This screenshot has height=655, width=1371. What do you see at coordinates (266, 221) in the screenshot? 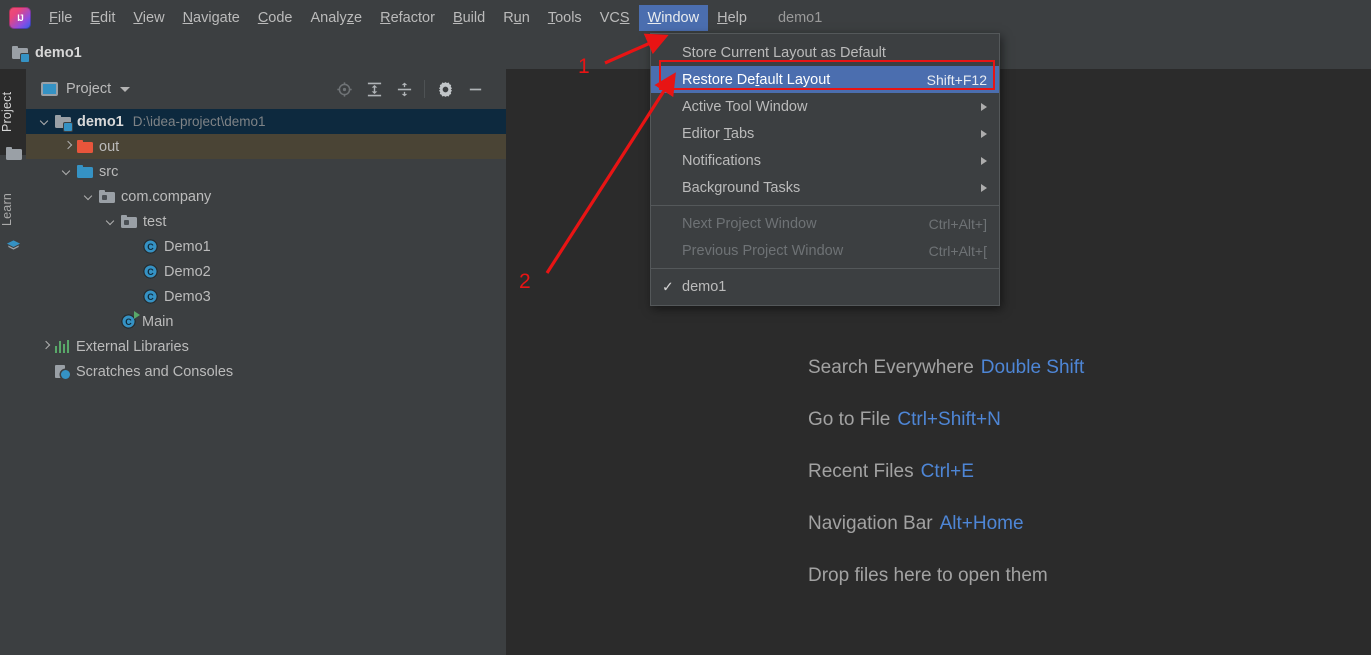
I see `tree-row: test` at bounding box center [266, 221].